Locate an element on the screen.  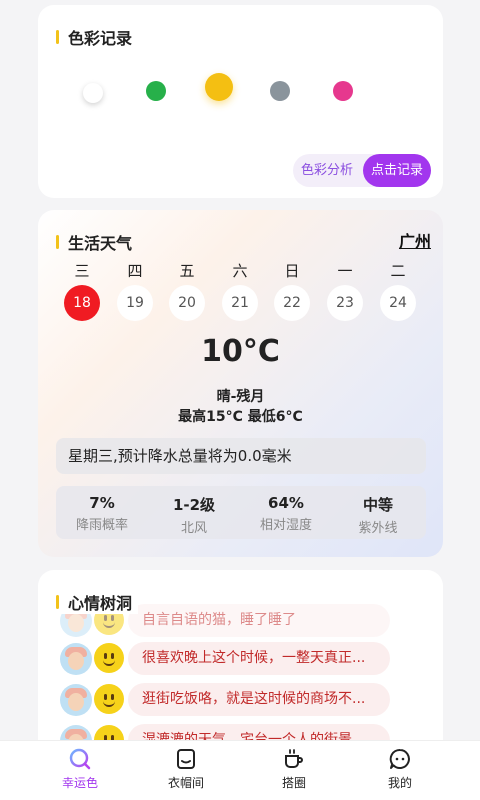
date-option: 24 is located at coordinates (398, 303).